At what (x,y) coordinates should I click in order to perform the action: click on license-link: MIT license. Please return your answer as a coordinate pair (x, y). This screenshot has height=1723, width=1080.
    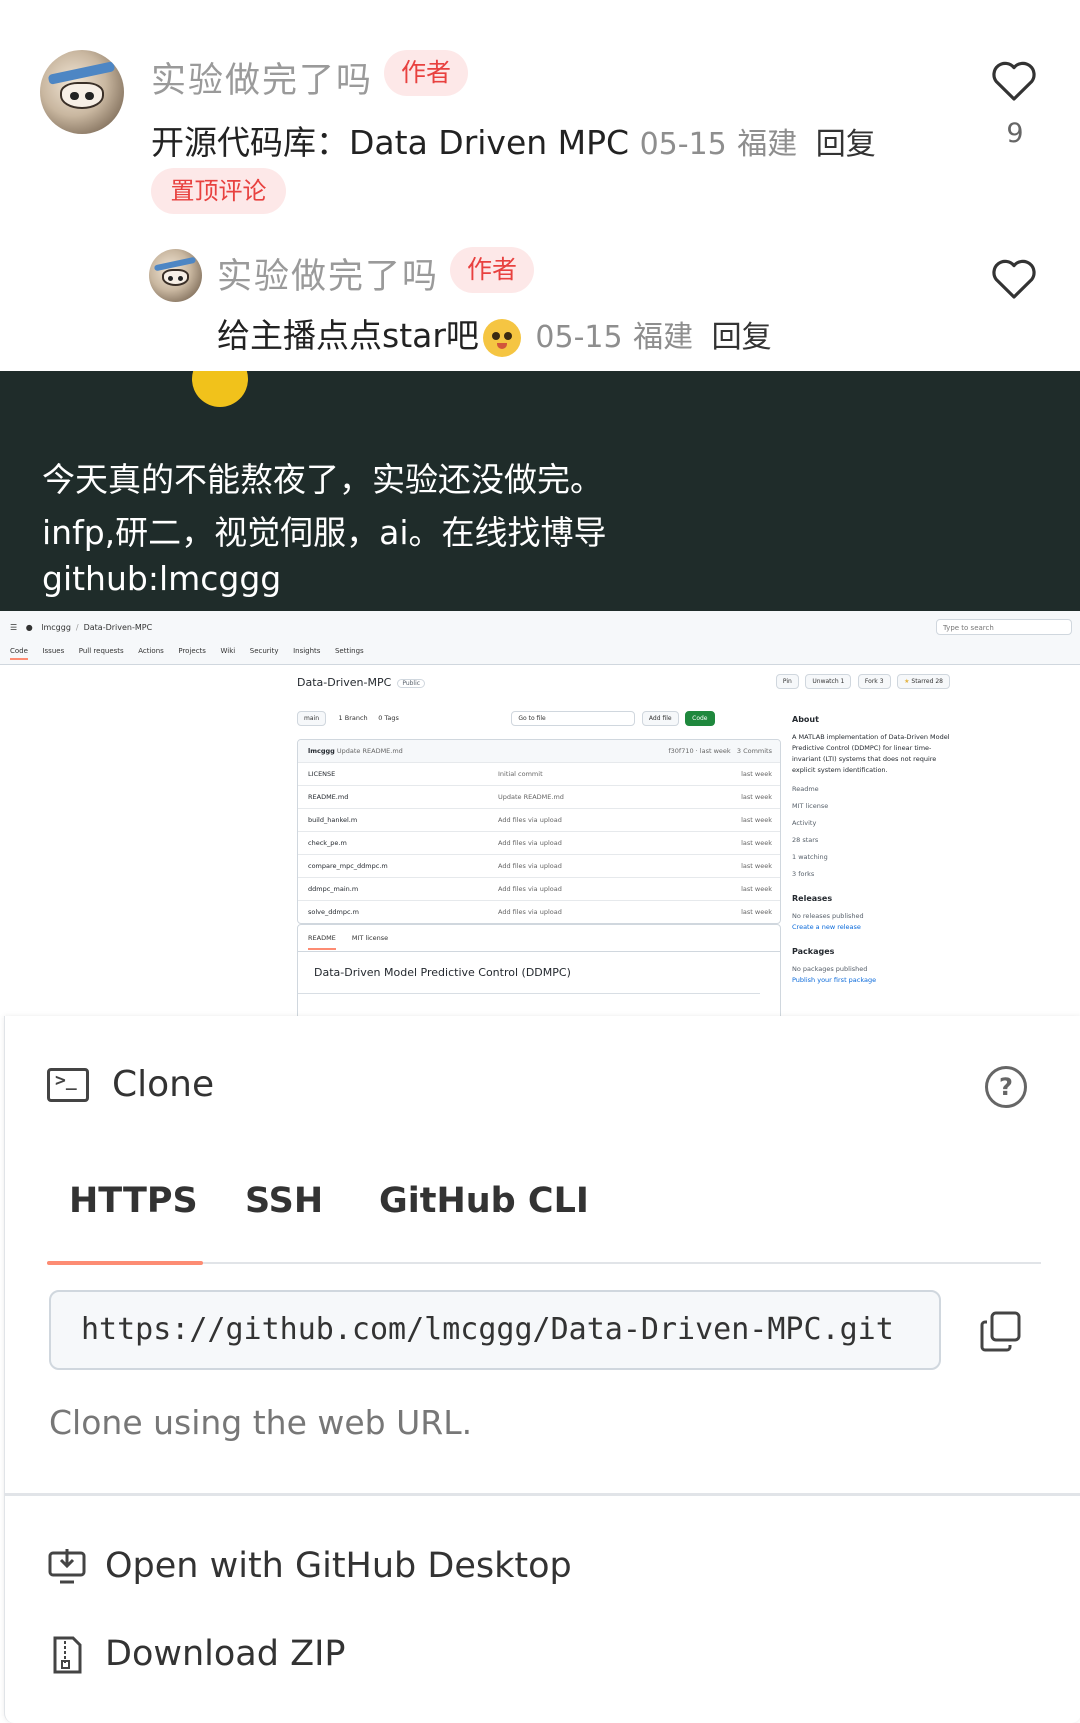
    Looking at the image, I should click on (872, 806).